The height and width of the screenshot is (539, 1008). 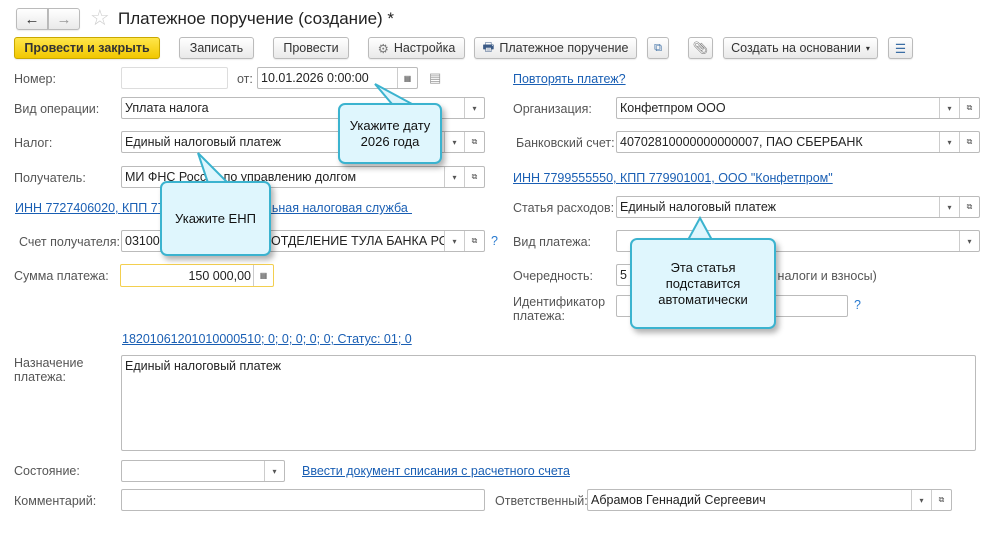 I want to click on enp-callout: Укажите ЕНП, so click(x=215, y=218).